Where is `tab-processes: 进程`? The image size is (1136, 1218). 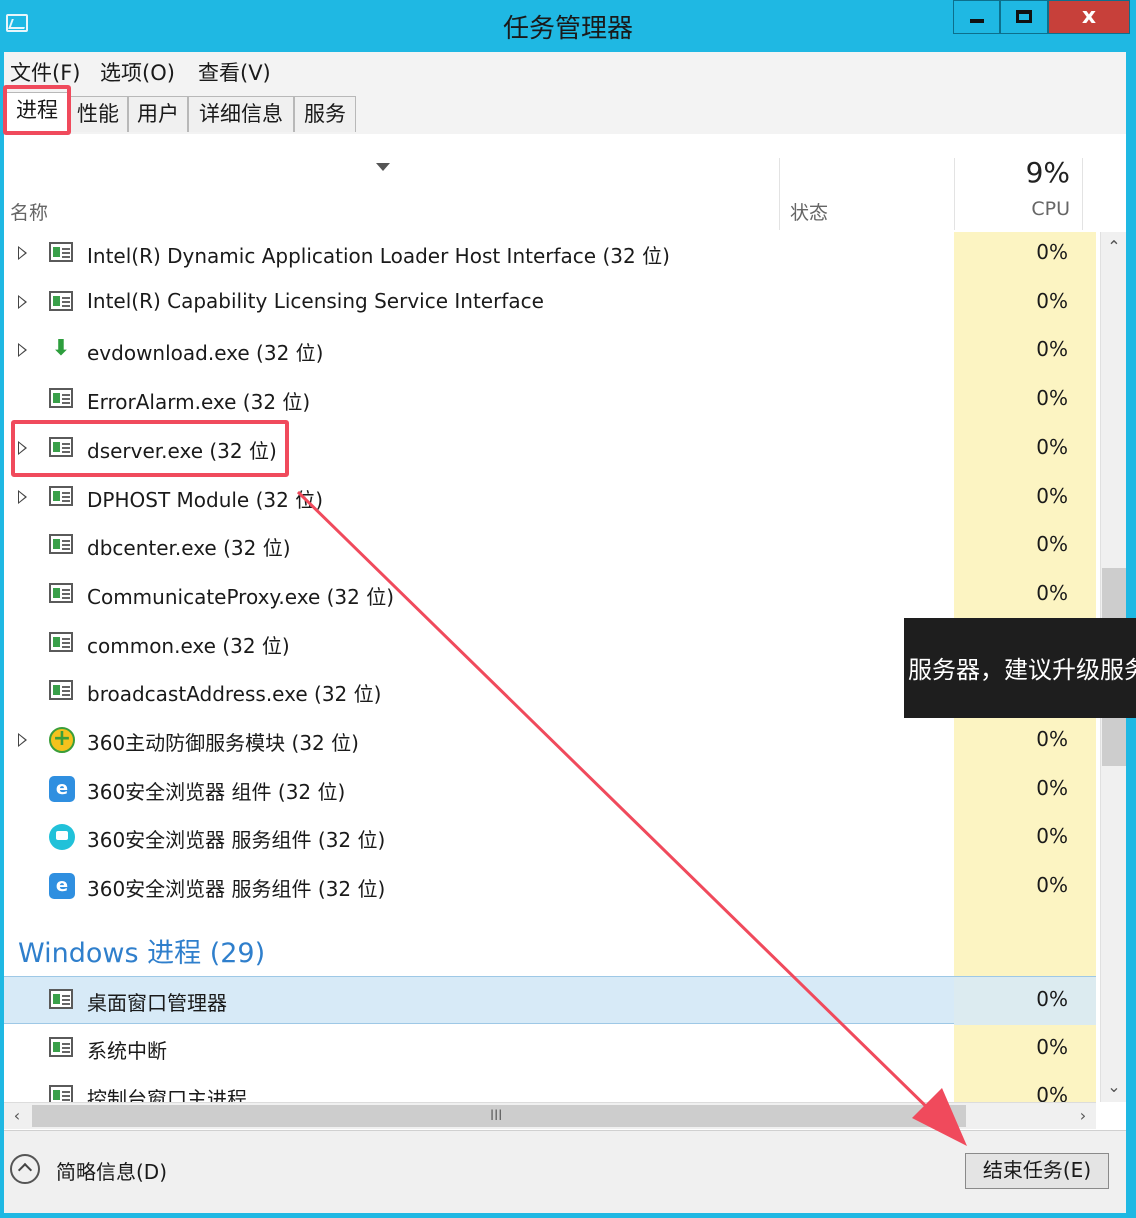
tab-processes: 进程 is located at coordinates (37, 112).